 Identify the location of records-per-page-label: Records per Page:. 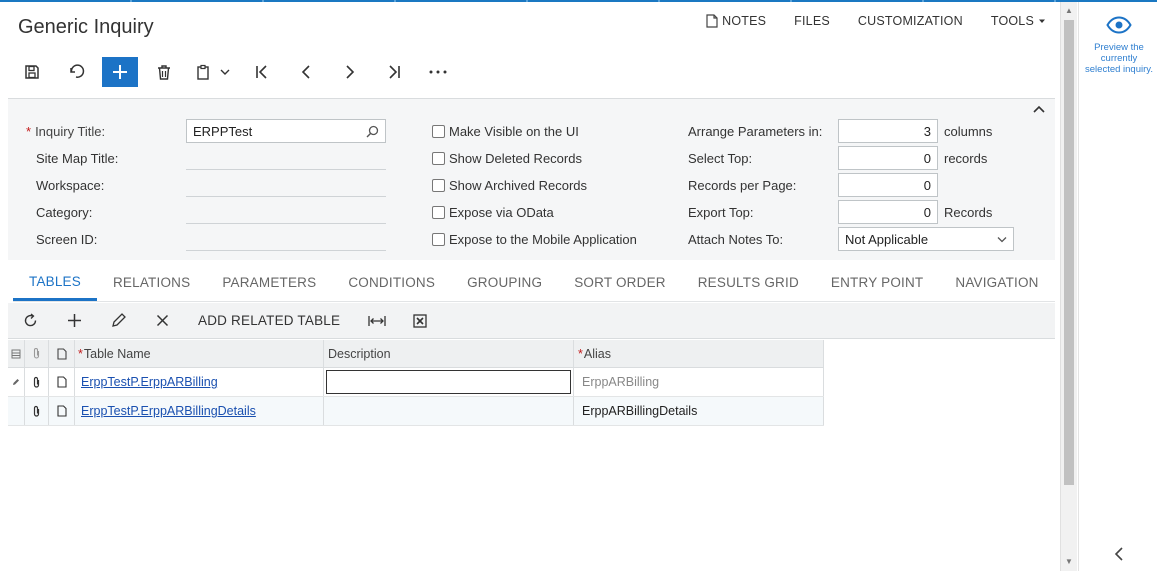
(742, 185).